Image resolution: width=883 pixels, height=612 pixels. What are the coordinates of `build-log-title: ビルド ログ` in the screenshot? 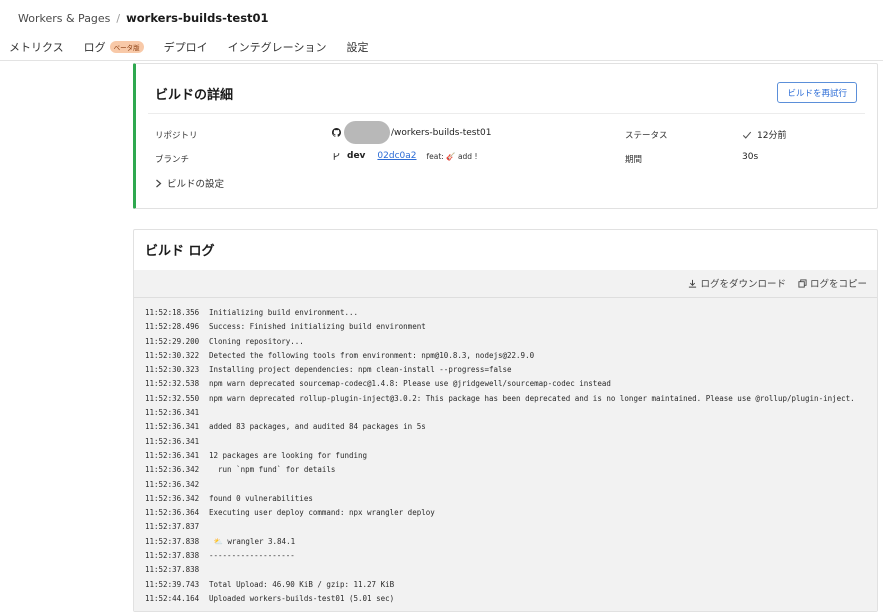 It's located at (180, 251).